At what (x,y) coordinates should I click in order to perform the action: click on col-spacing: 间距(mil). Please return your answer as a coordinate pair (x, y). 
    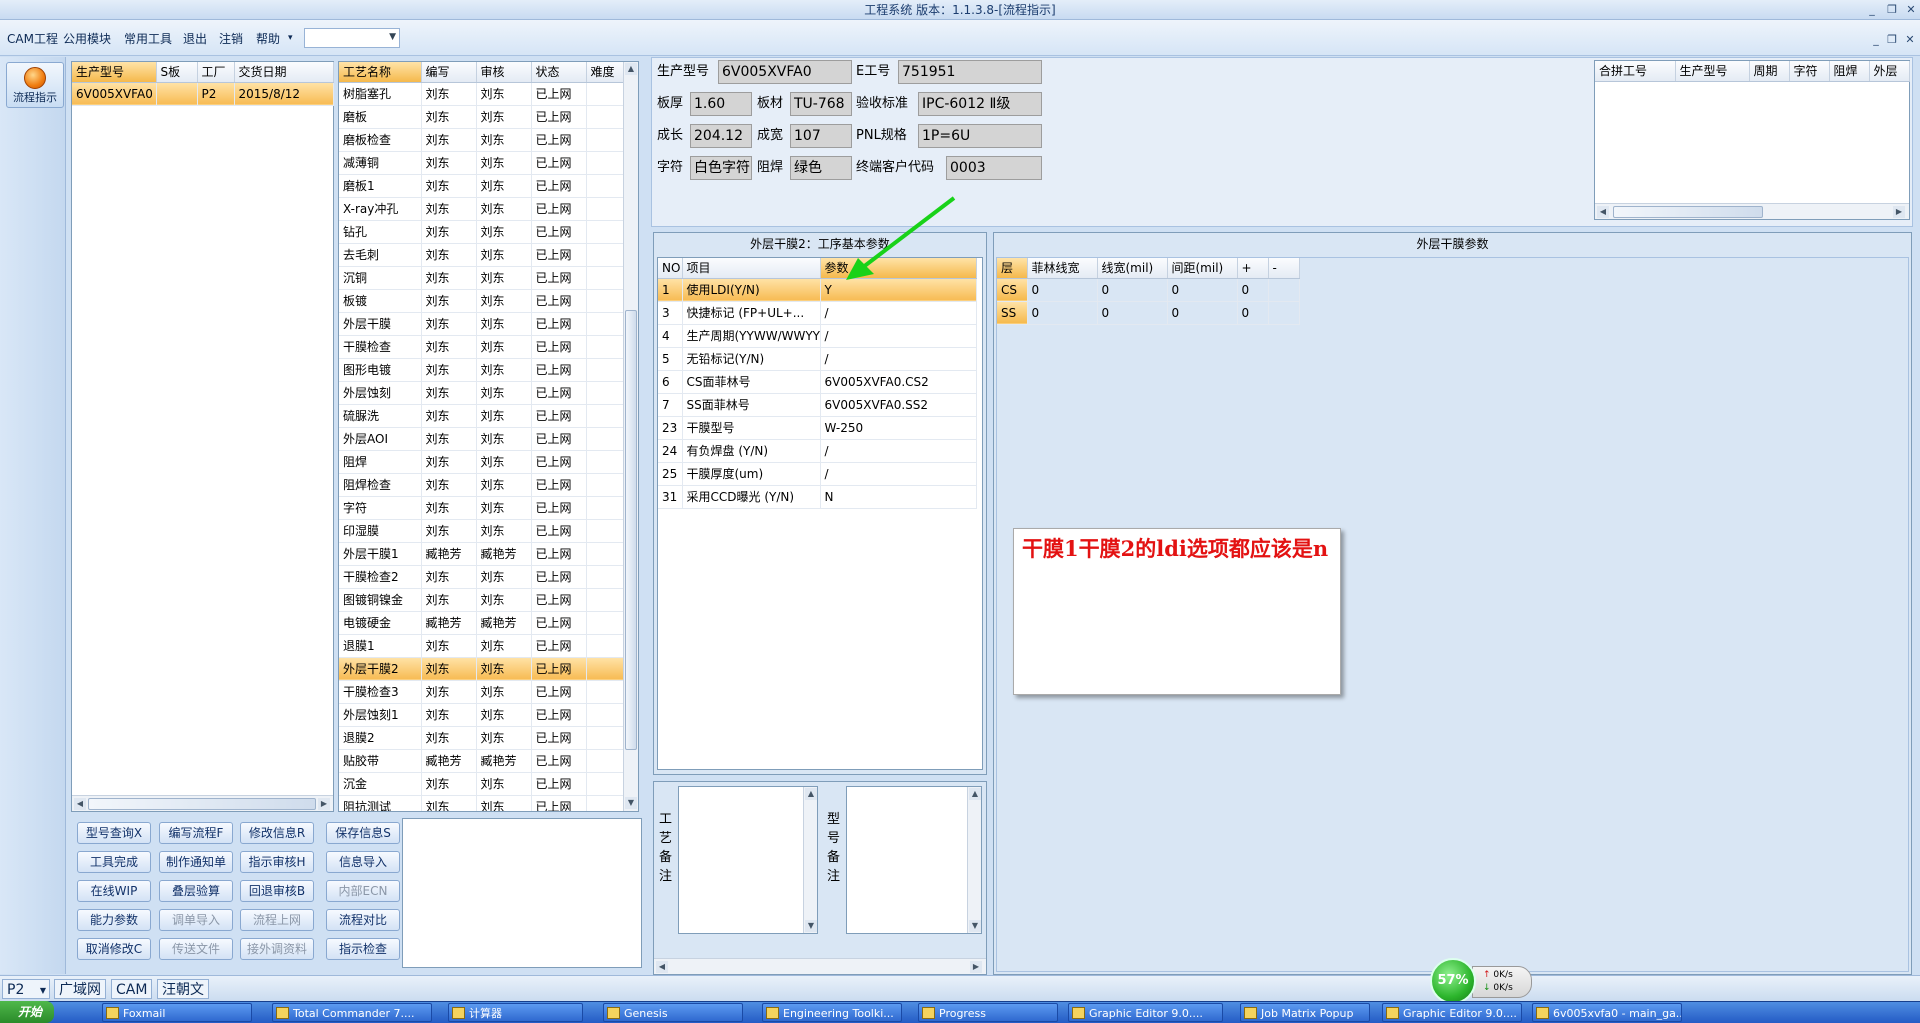
    Looking at the image, I should click on (1202, 268).